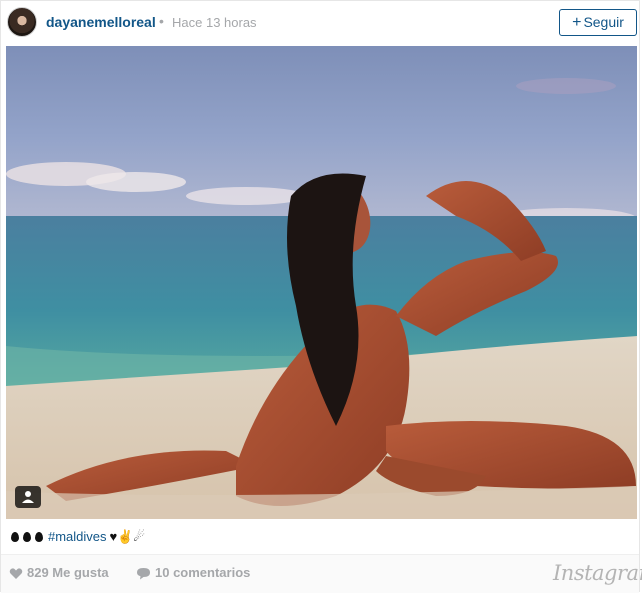 The image size is (642, 594). What do you see at coordinates (16, 573) in the screenshot?
I see `heart-icon` at bounding box center [16, 573].